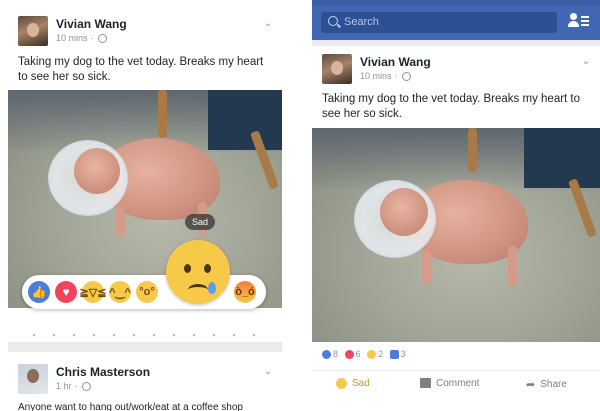  I want to click on sad-count: 2, so click(375, 354).